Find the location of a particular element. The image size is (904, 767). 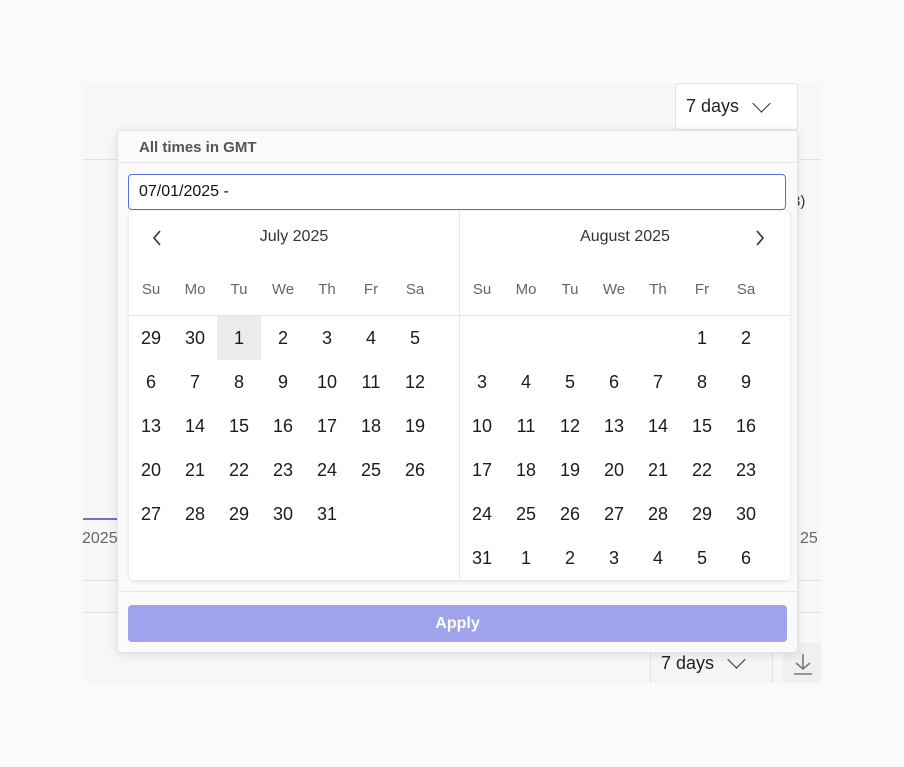

axis-label-fragment: 2025 is located at coordinates (100, 538).